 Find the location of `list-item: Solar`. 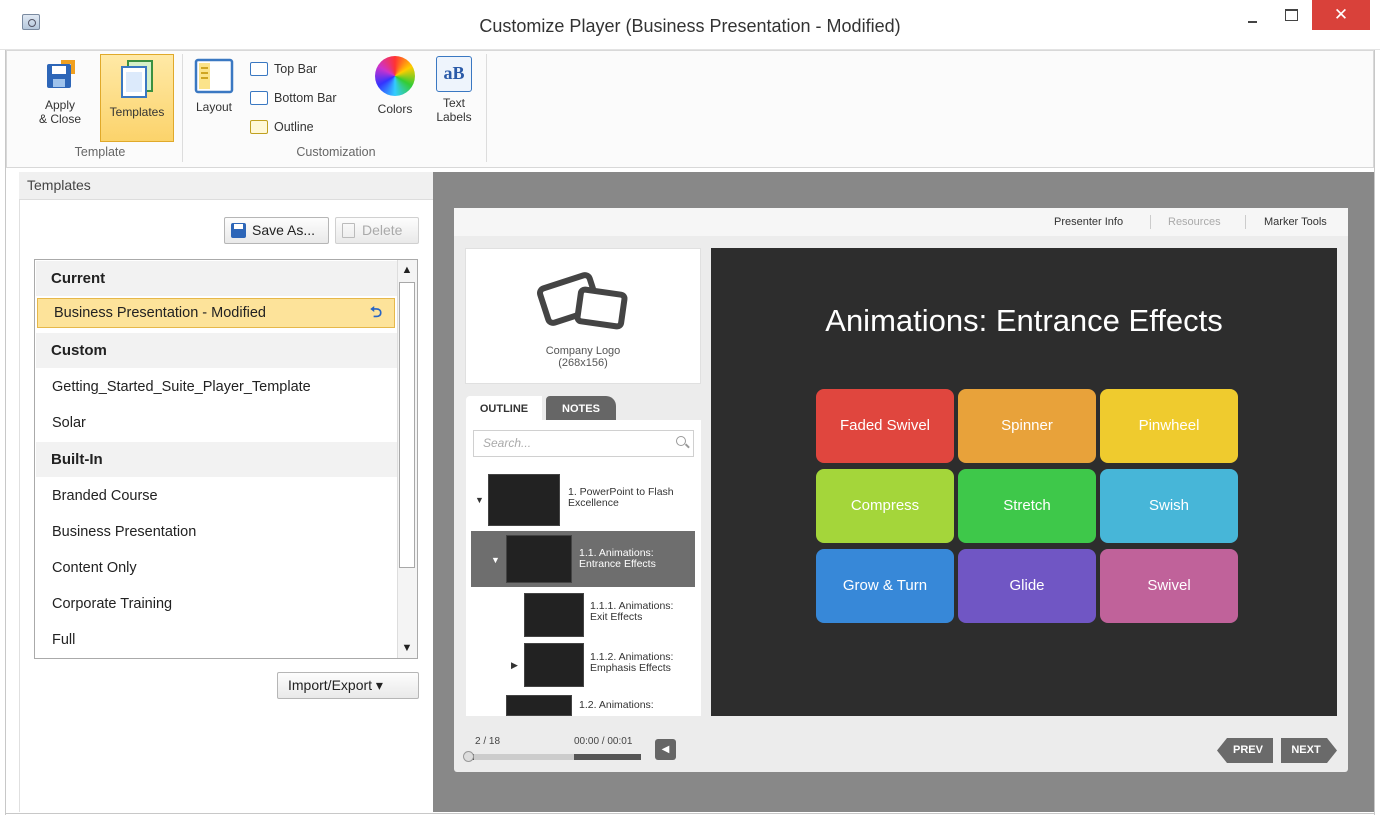

list-item: Solar is located at coordinates (216, 423).